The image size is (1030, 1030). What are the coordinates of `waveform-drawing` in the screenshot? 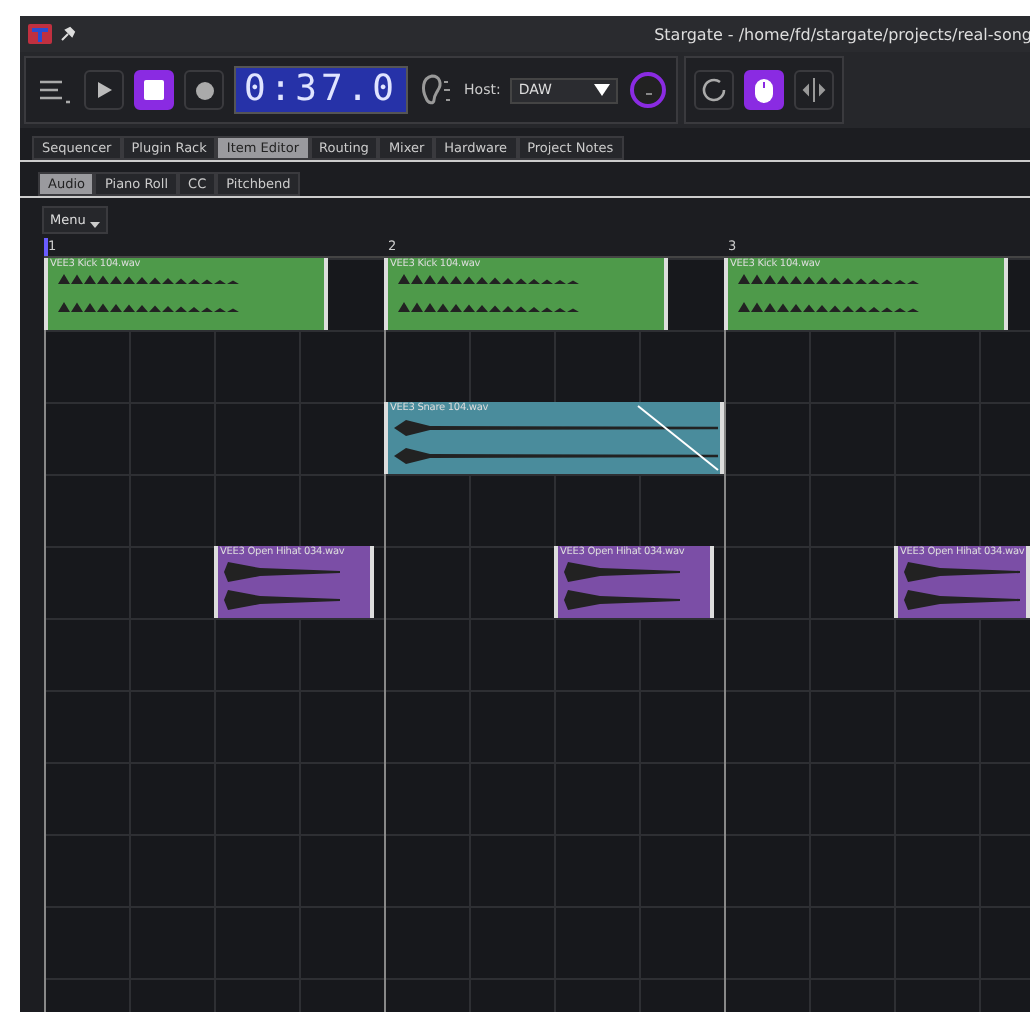 It's located at (962, 586).